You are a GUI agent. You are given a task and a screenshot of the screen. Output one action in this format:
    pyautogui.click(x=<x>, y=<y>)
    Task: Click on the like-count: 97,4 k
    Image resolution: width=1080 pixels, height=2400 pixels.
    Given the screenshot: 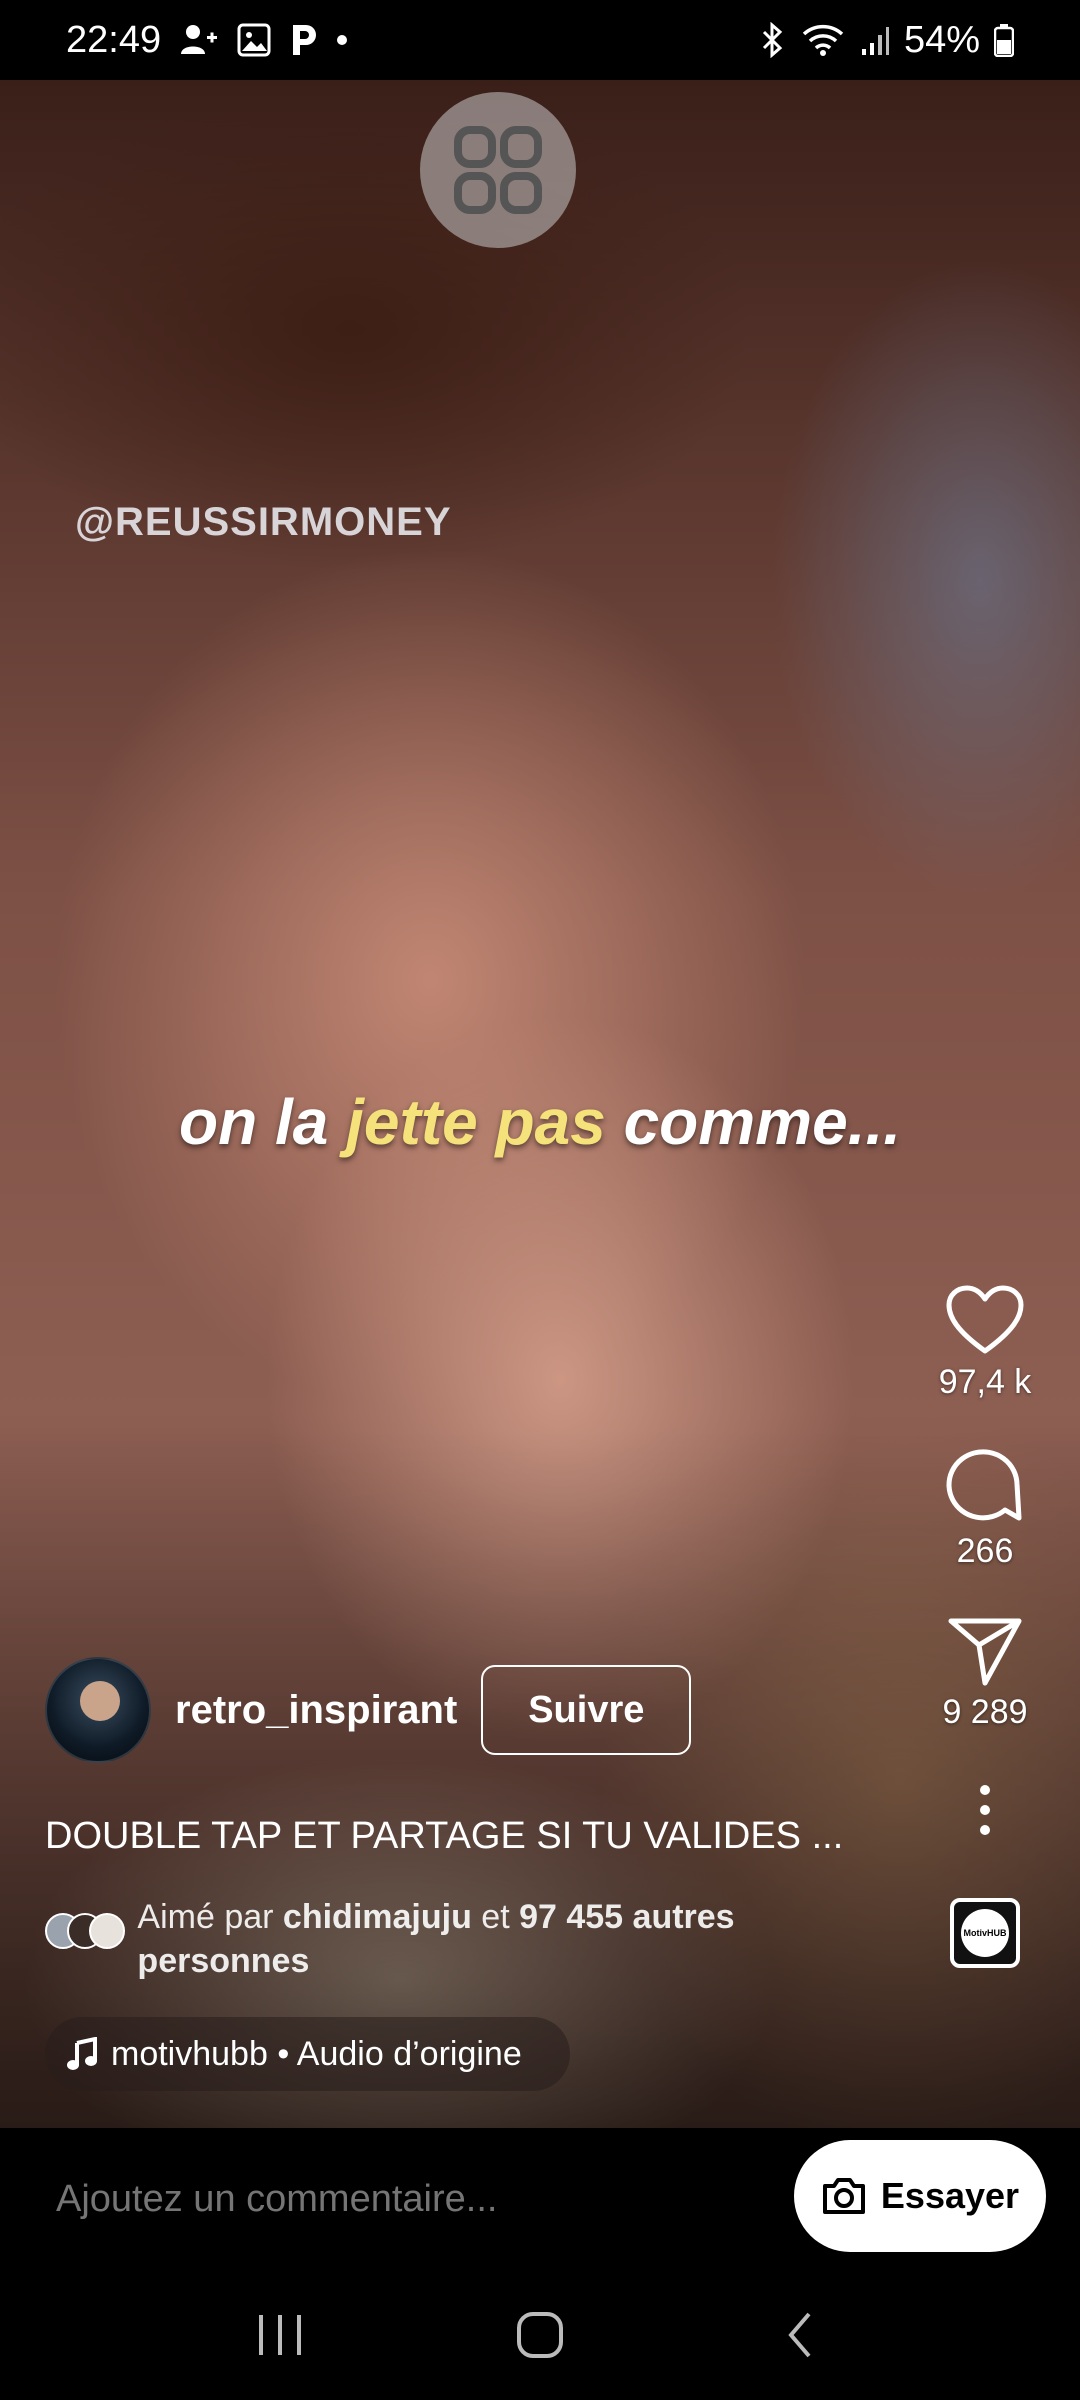 What is the action you would take?
    pyautogui.click(x=985, y=1382)
    